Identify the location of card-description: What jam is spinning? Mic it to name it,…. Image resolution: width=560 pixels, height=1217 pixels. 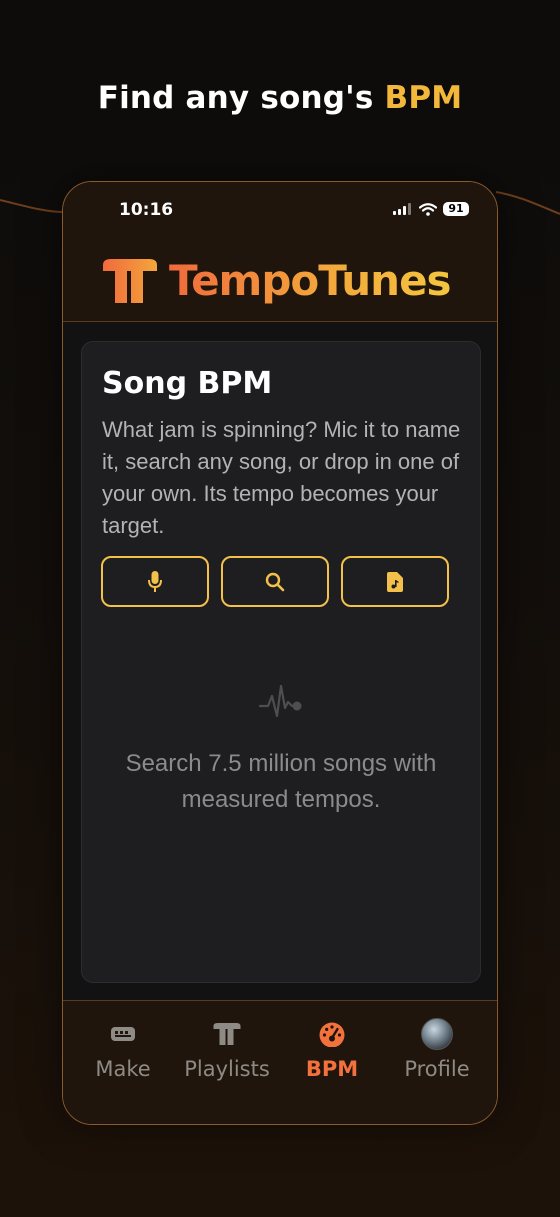
(281, 477).